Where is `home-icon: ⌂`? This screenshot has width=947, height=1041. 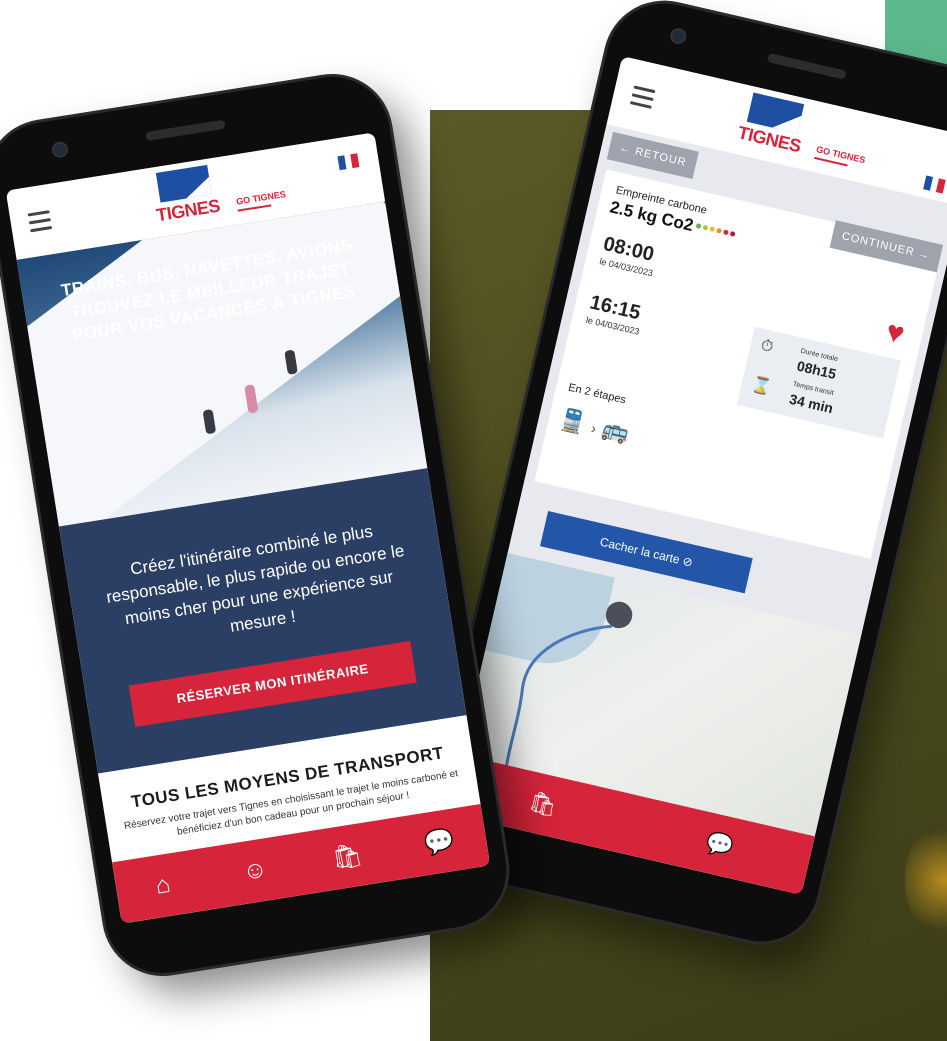
home-icon: ⌂ is located at coordinates (163, 886).